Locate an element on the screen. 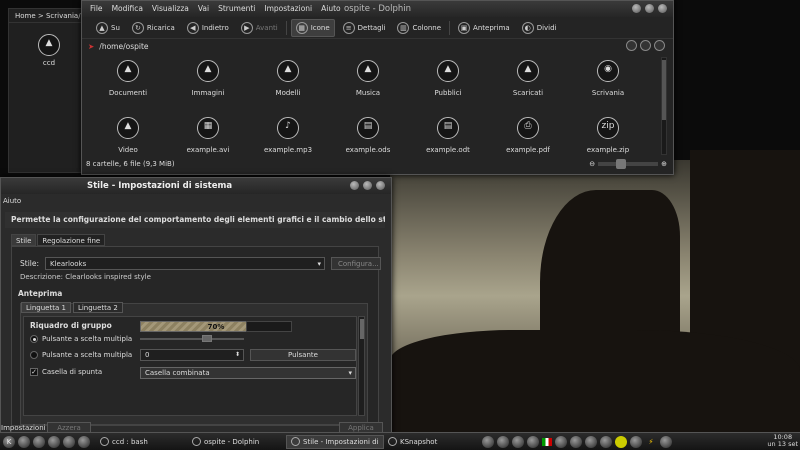  task-ksnapshot: KSnapshot is located at coordinates (428, 442).